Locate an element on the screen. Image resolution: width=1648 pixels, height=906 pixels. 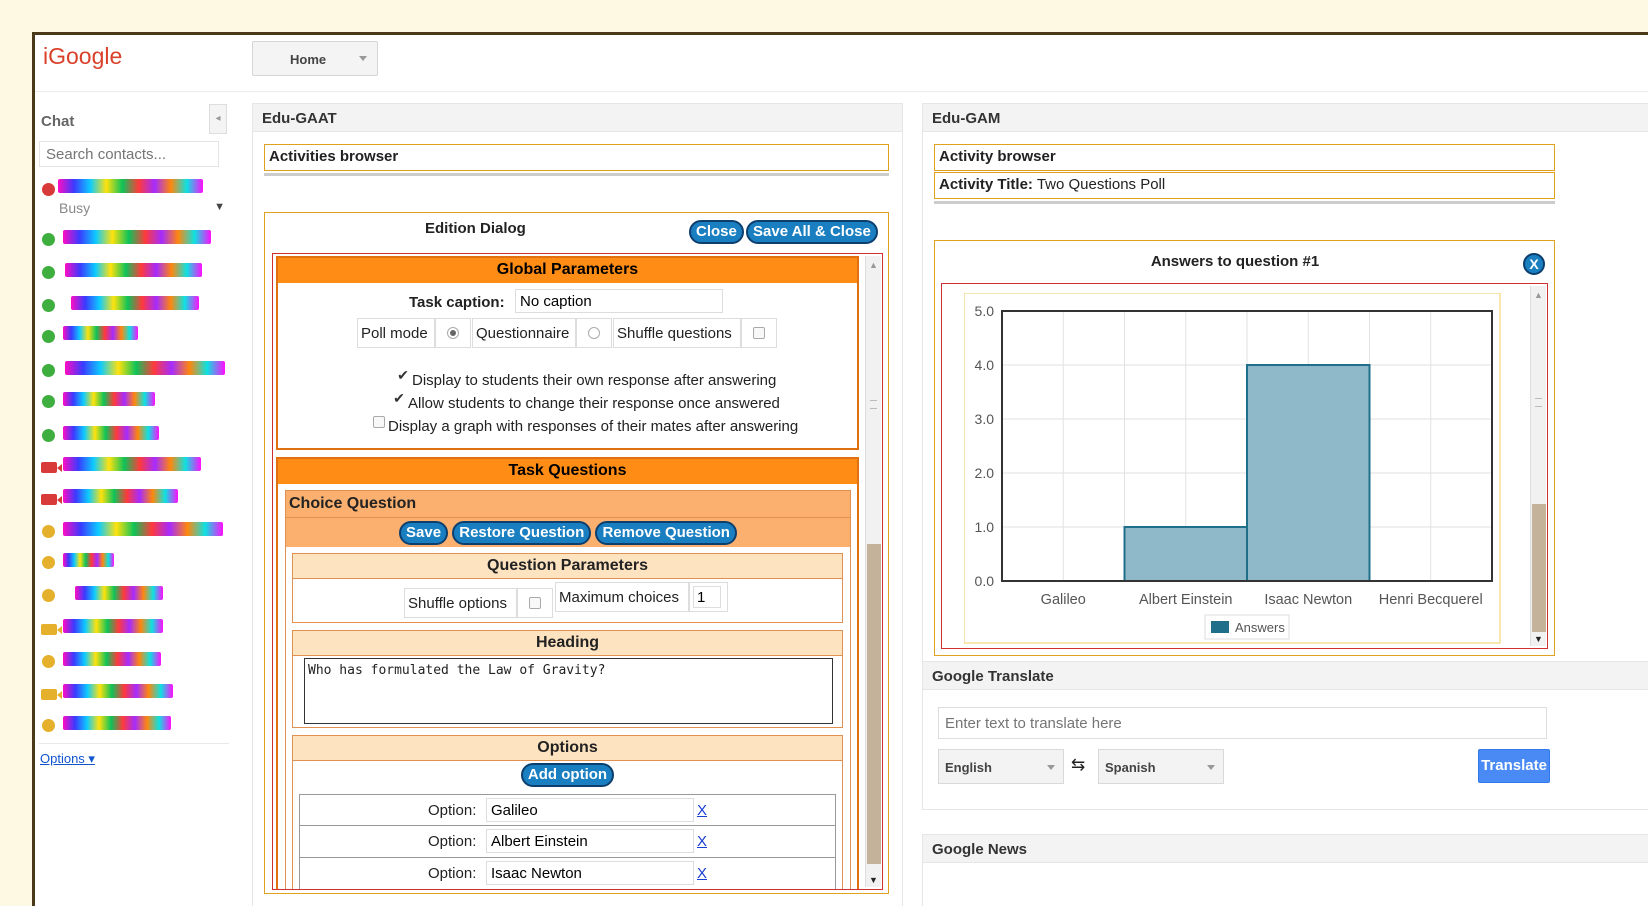
home-tab-button: Home is located at coordinates (315, 58).